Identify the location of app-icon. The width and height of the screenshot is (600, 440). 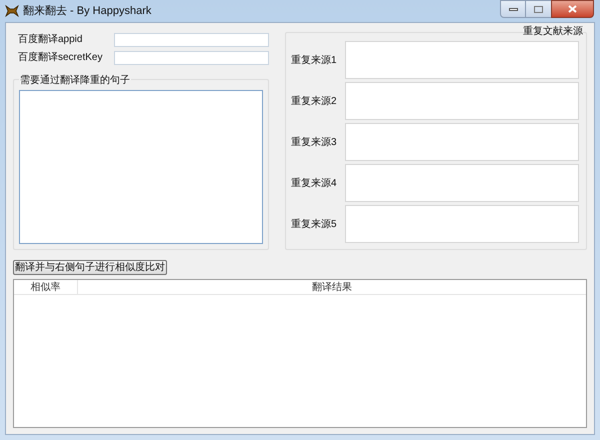
(12, 11).